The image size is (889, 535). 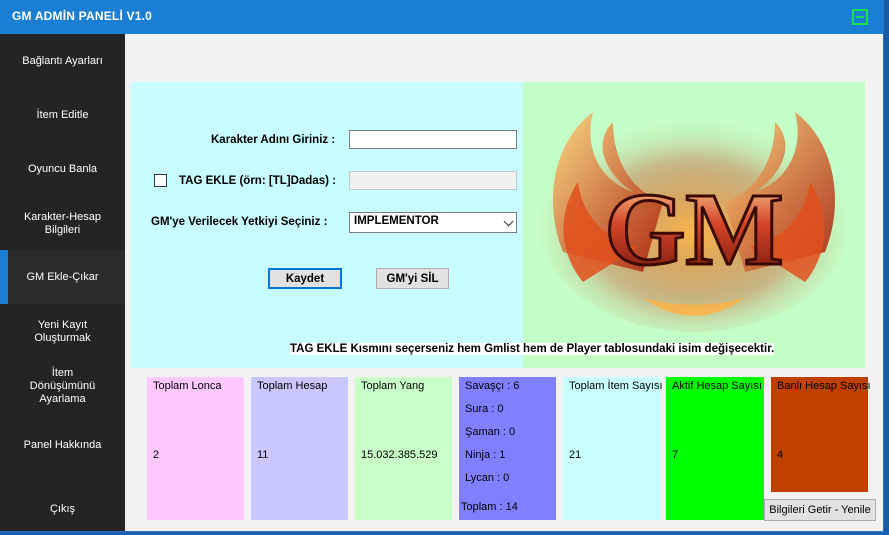 I want to click on sidebar-item-cikis: Çıkış, so click(x=62, y=509).